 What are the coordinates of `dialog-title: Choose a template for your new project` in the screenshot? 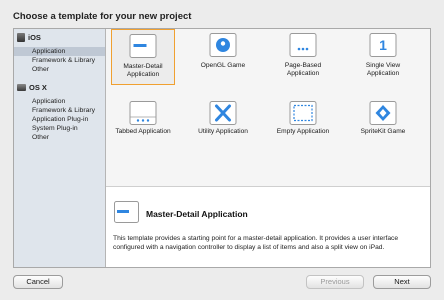 It's located at (102, 16).